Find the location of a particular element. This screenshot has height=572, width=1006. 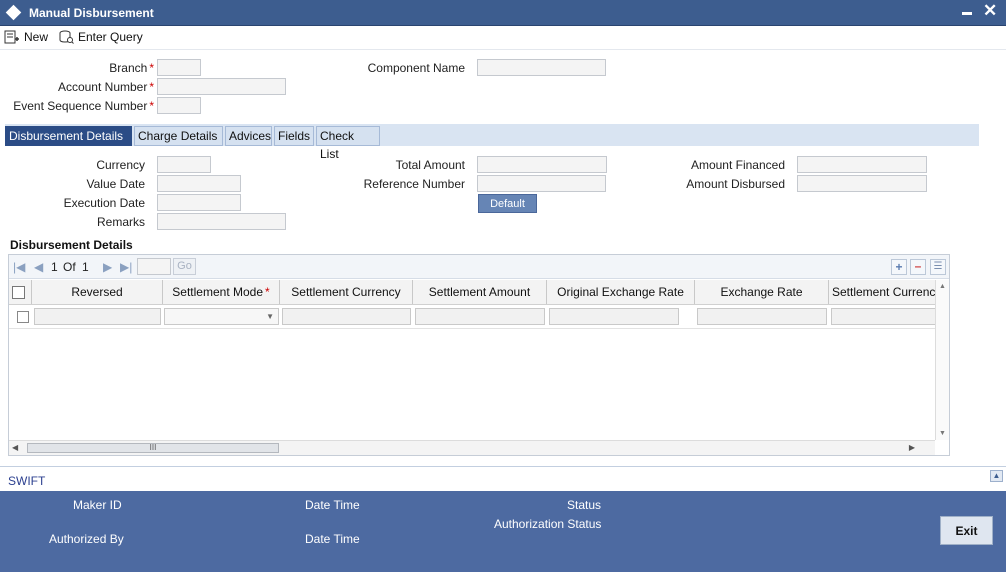

page-number-input is located at coordinates (154, 266).